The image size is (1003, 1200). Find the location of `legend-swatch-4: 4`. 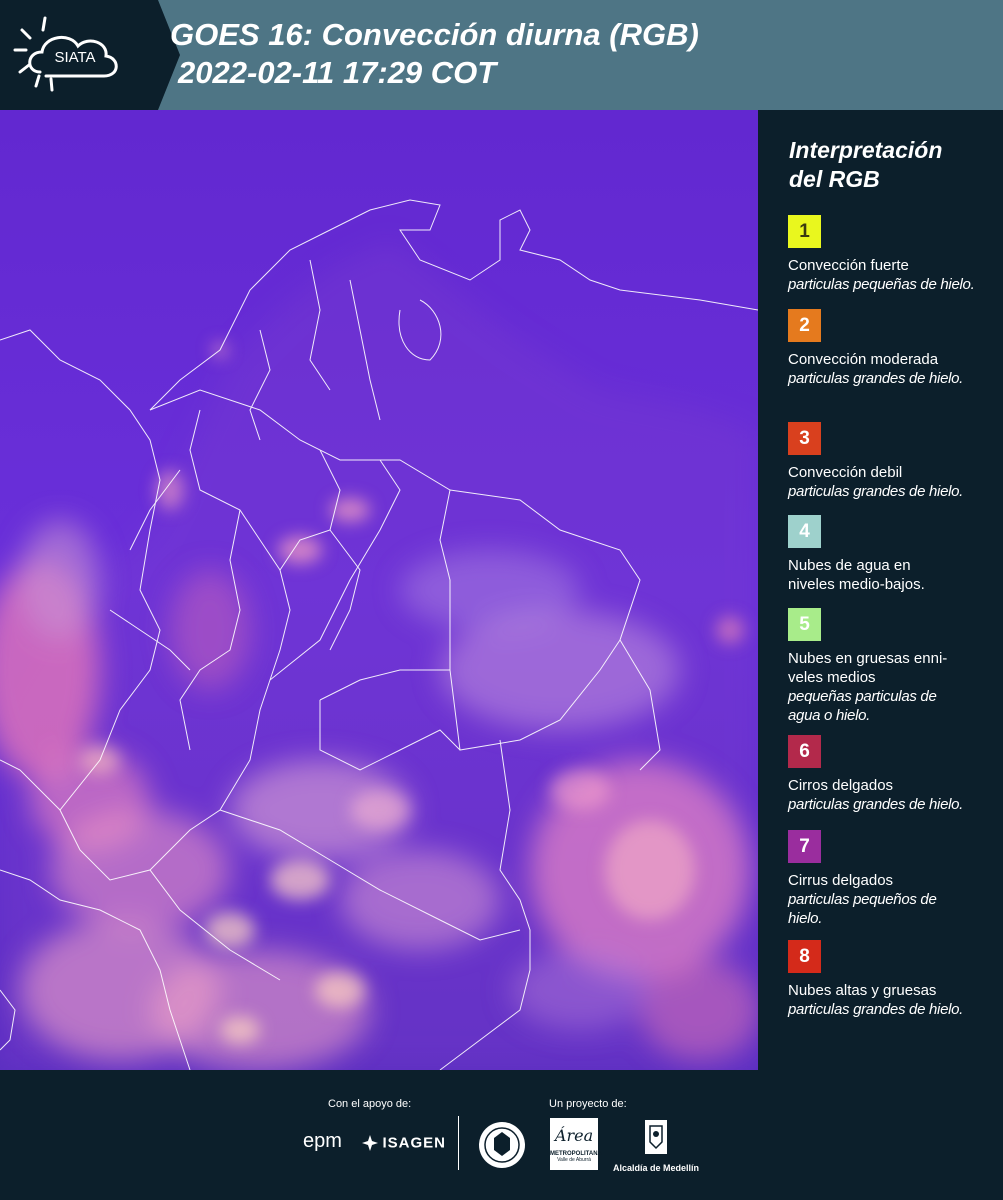

legend-swatch-4: 4 is located at coordinates (804, 531).